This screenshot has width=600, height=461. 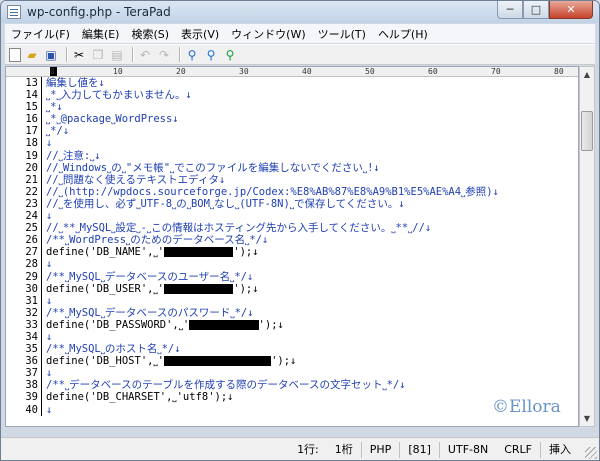 I want to click on line-text: 編集し値を↓, so click(x=75, y=83).